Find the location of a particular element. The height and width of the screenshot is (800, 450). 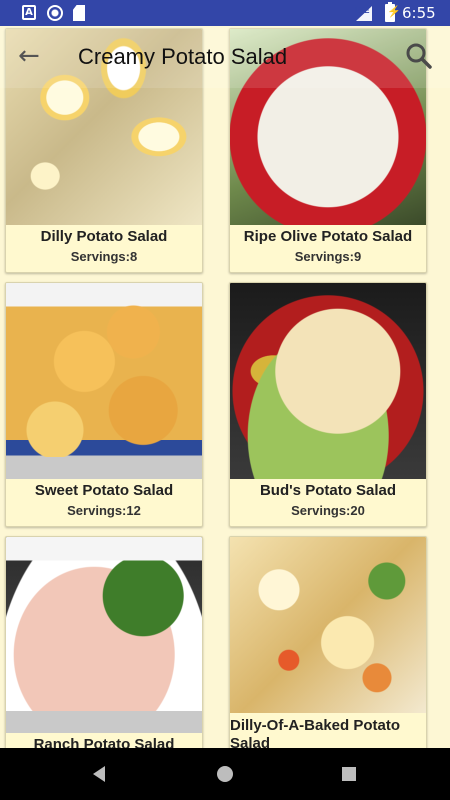

navigation-bar is located at coordinates (225, 774).